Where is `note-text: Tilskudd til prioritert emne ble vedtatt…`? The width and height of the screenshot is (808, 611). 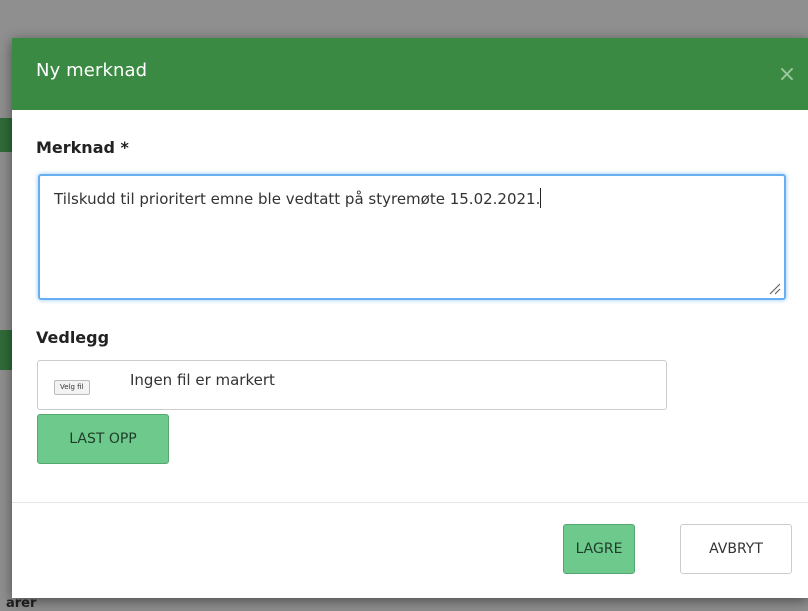 note-text: Tilskudd til prioritert emne ble vedtatt… is located at coordinates (297, 199).